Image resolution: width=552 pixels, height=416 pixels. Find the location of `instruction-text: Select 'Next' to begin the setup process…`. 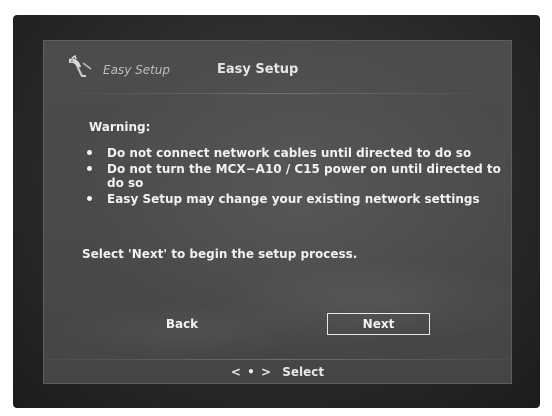

instruction-text: Select 'Next' to begin the setup process… is located at coordinates (220, 254).